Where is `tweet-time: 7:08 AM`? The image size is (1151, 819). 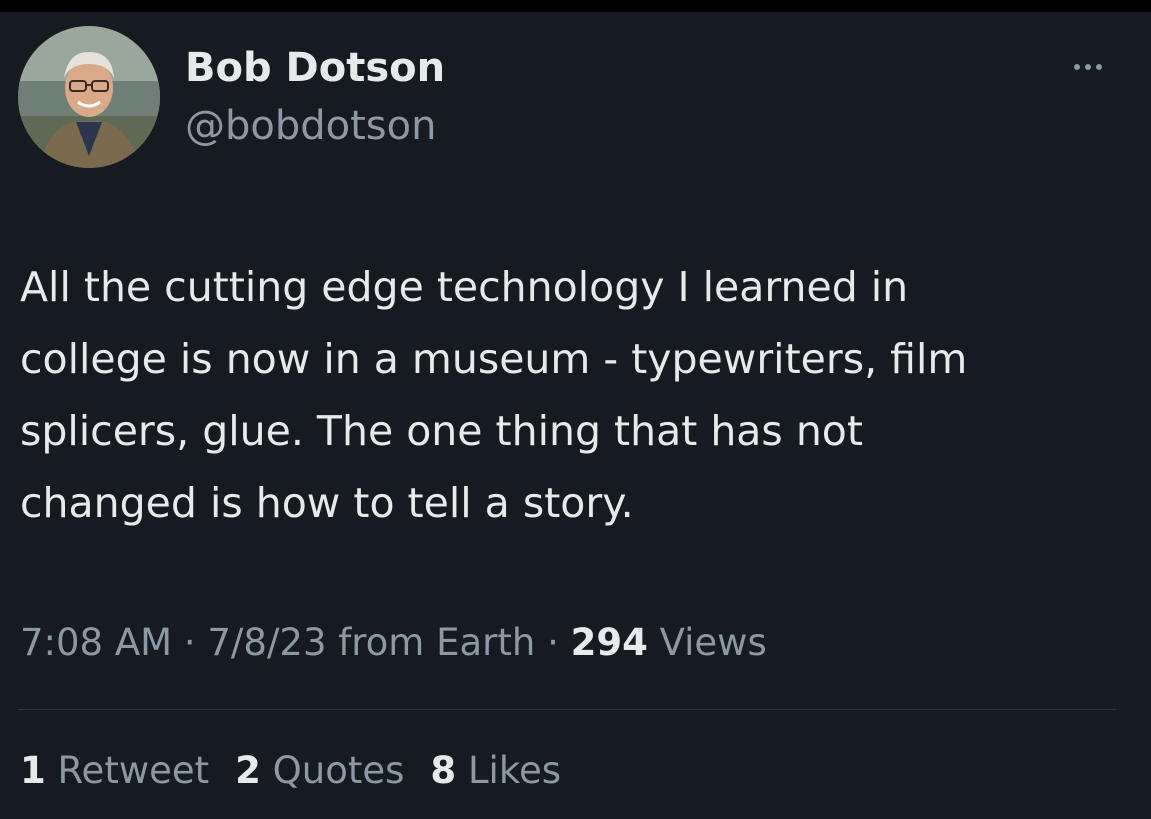
tweet-time: 7:08 AM is located at coordinates (96, 642).